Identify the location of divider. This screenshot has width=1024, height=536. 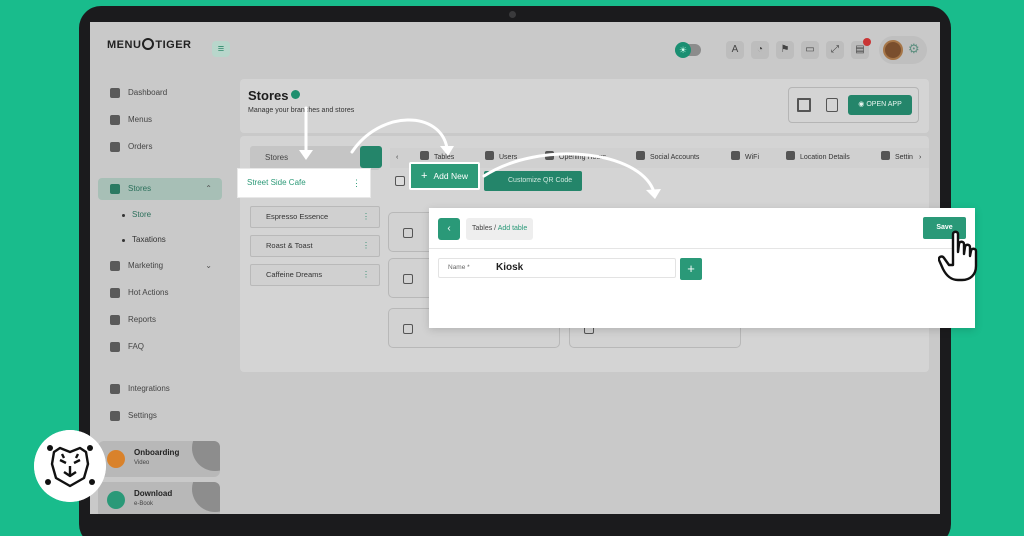
(702, 248).